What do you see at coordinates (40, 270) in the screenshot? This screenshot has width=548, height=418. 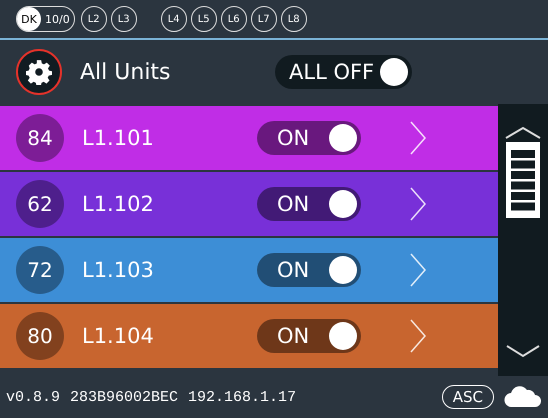 I see `unit-number: 72` at bounding box center [40, 270].